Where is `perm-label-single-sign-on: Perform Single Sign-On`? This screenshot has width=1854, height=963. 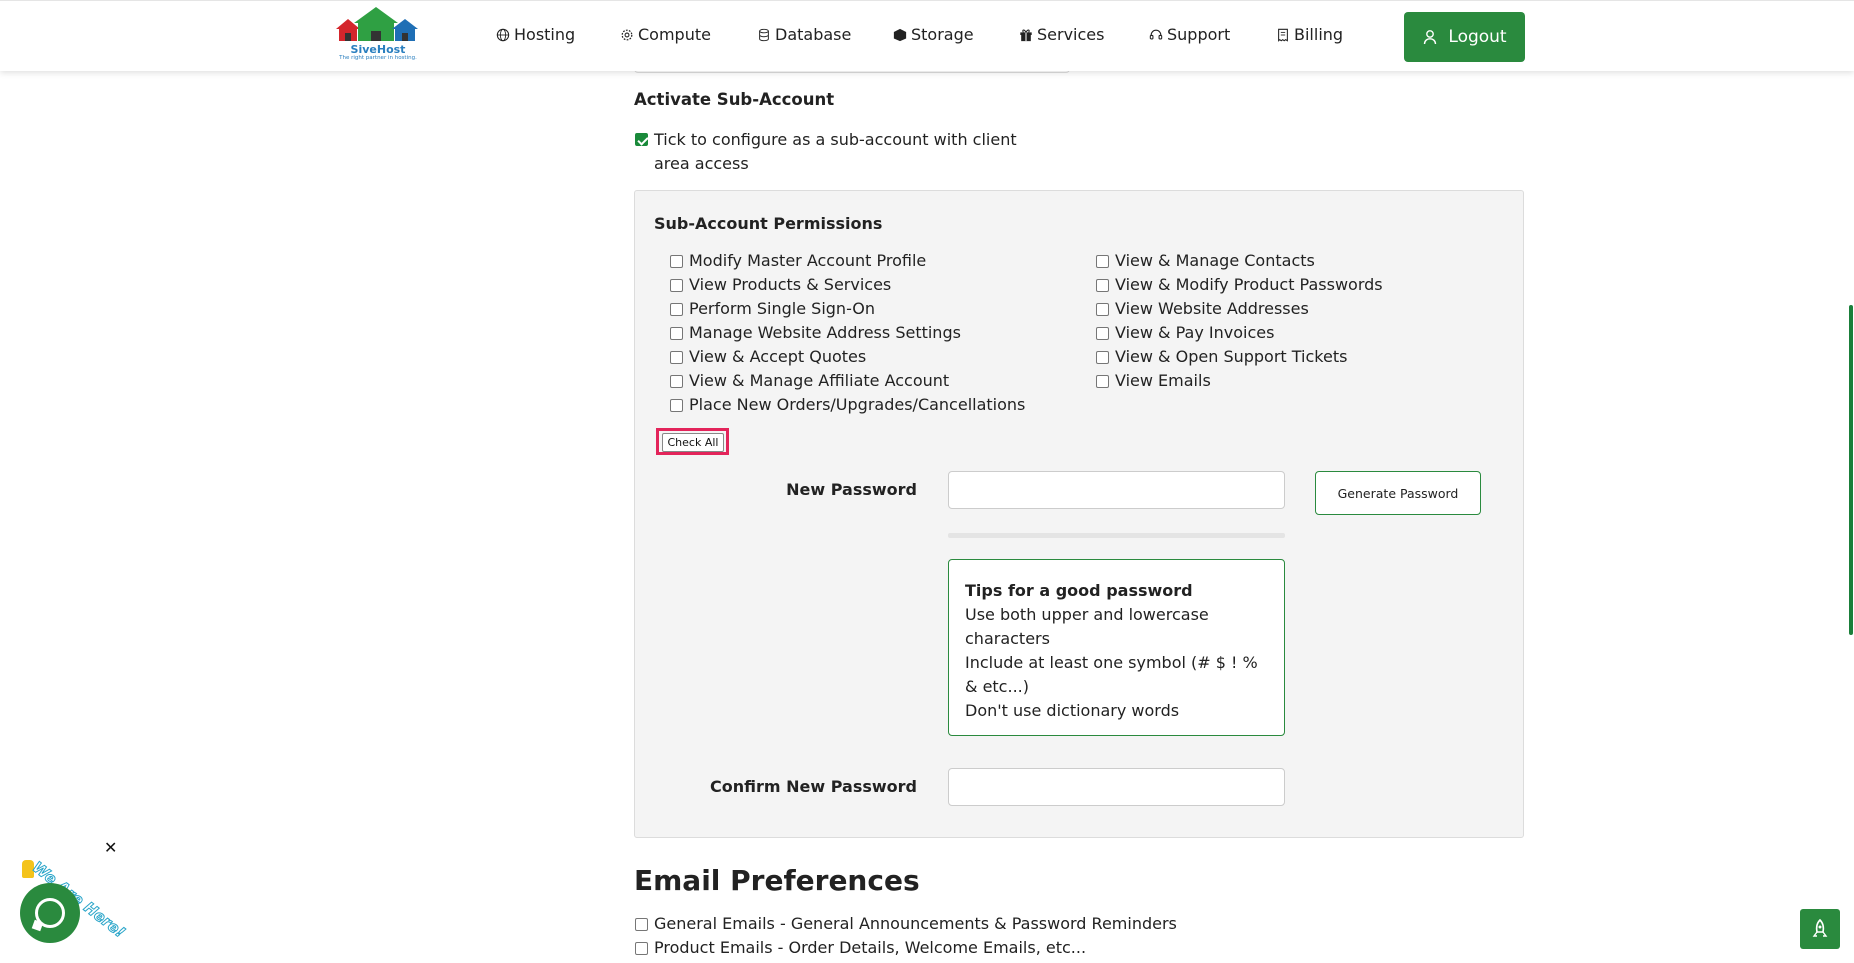
perm-label-single-sign-on: Perform Single Sign-On is located at coordinates (782, 308).